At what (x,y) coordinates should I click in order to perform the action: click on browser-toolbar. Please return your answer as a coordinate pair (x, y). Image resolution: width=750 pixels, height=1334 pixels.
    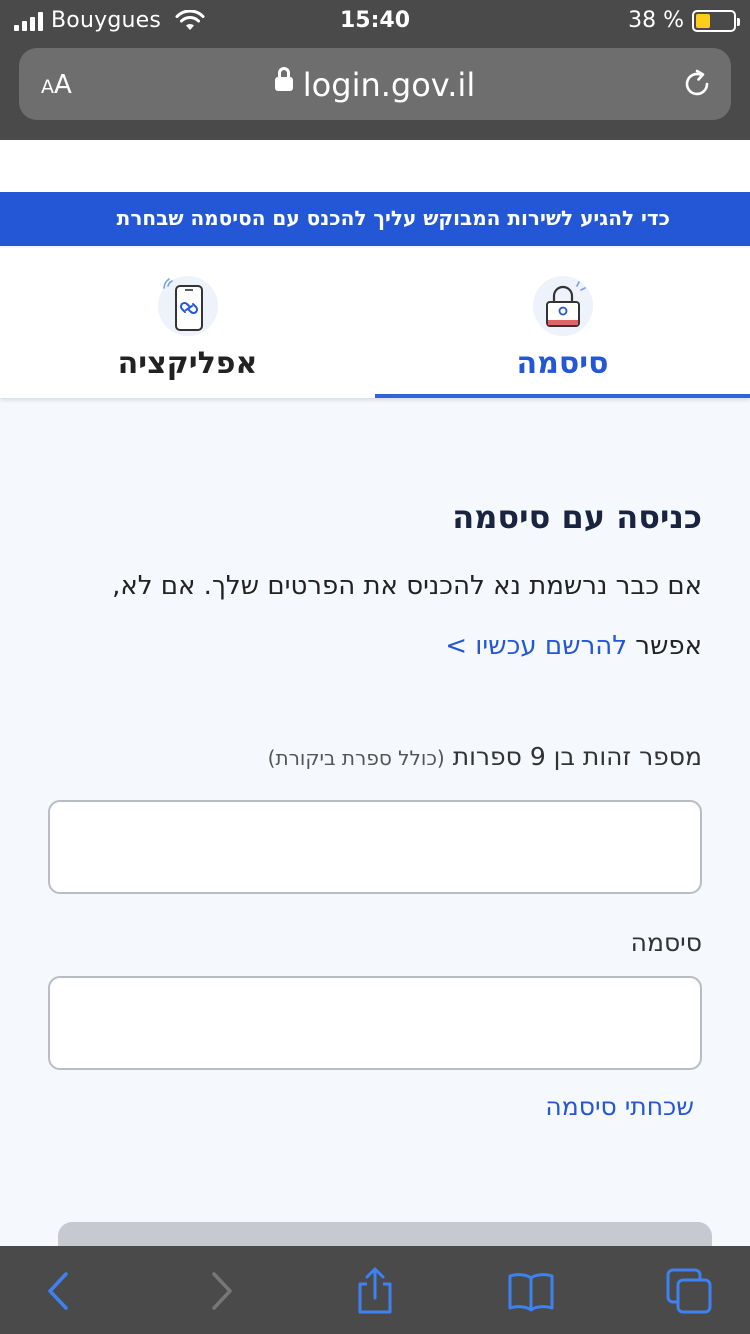
    Looking at the image, I should click on (375, 1290).